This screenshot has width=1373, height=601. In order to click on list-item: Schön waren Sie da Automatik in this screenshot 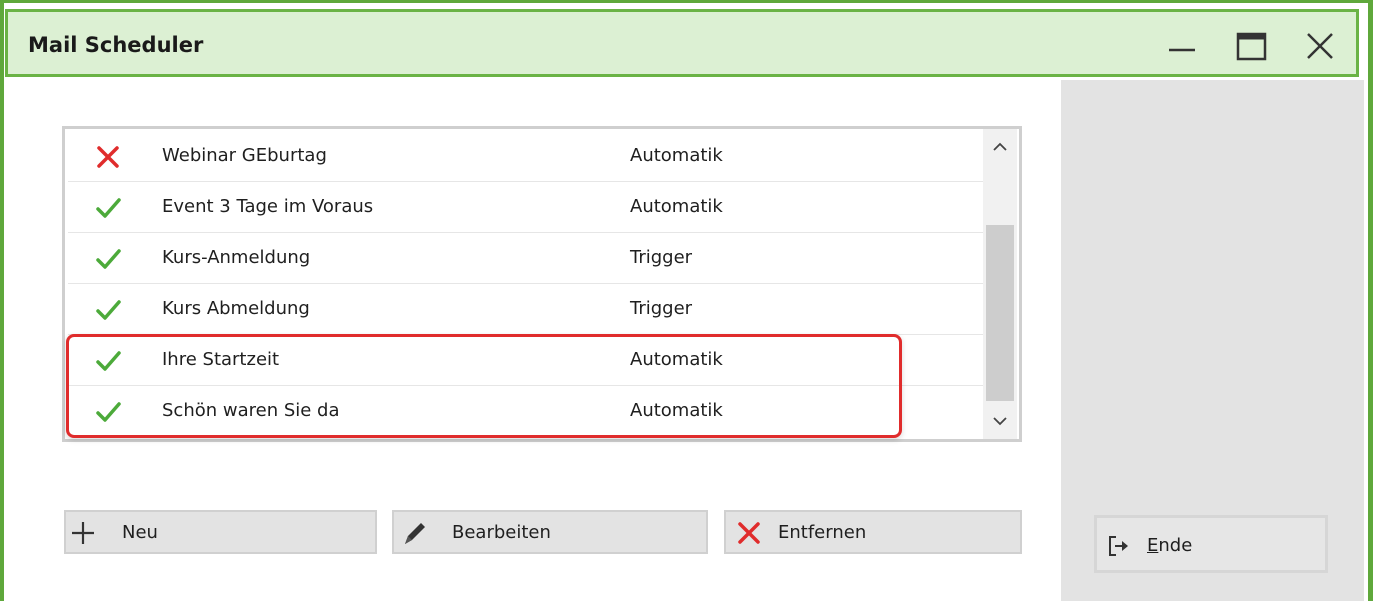, I will do `click(526, 412)`.